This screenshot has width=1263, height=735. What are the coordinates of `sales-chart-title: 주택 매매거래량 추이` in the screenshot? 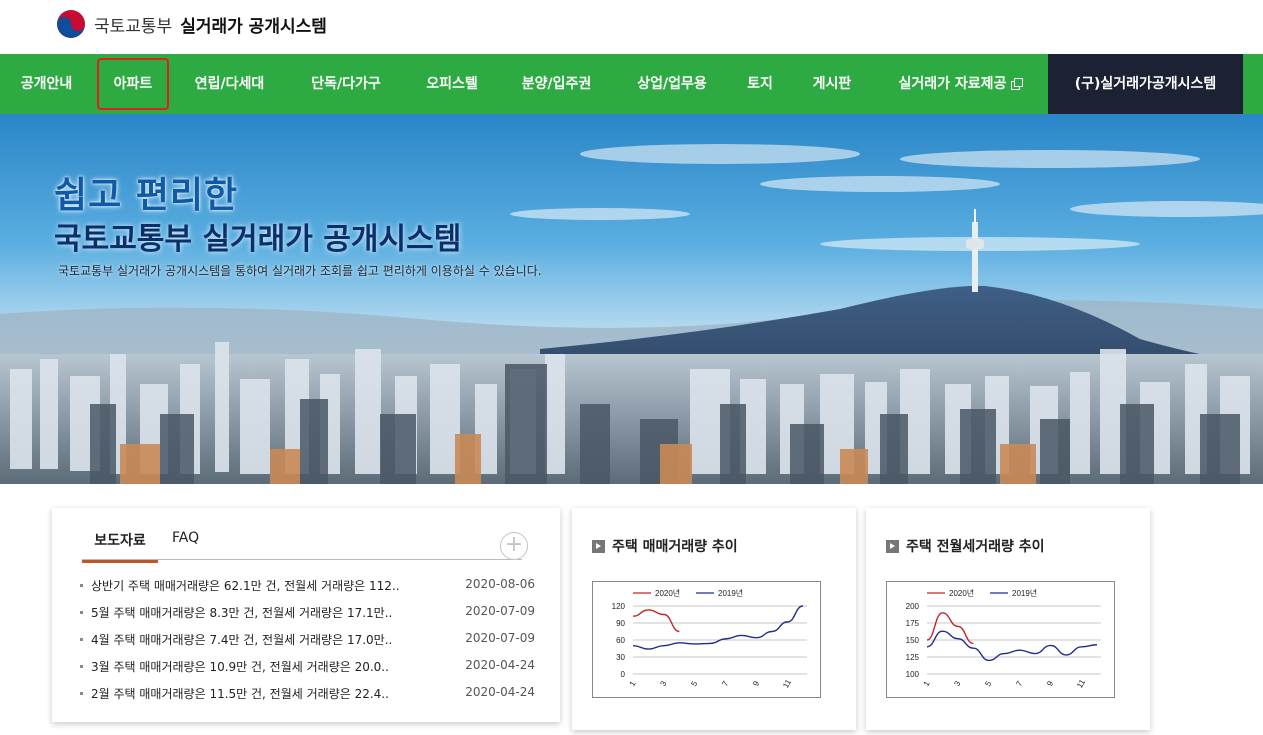 It's located at (675, 547).